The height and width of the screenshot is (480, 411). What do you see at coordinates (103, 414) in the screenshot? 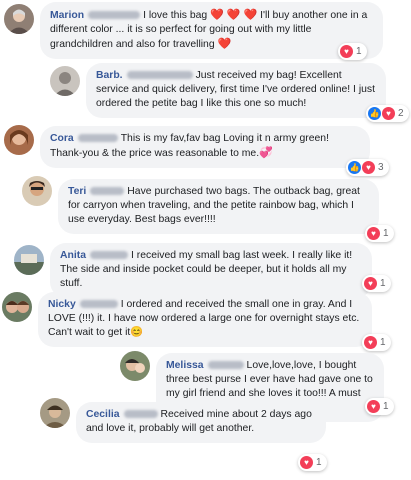
I see `commenter-name: Cecilia` at bounding box center [103, 414].